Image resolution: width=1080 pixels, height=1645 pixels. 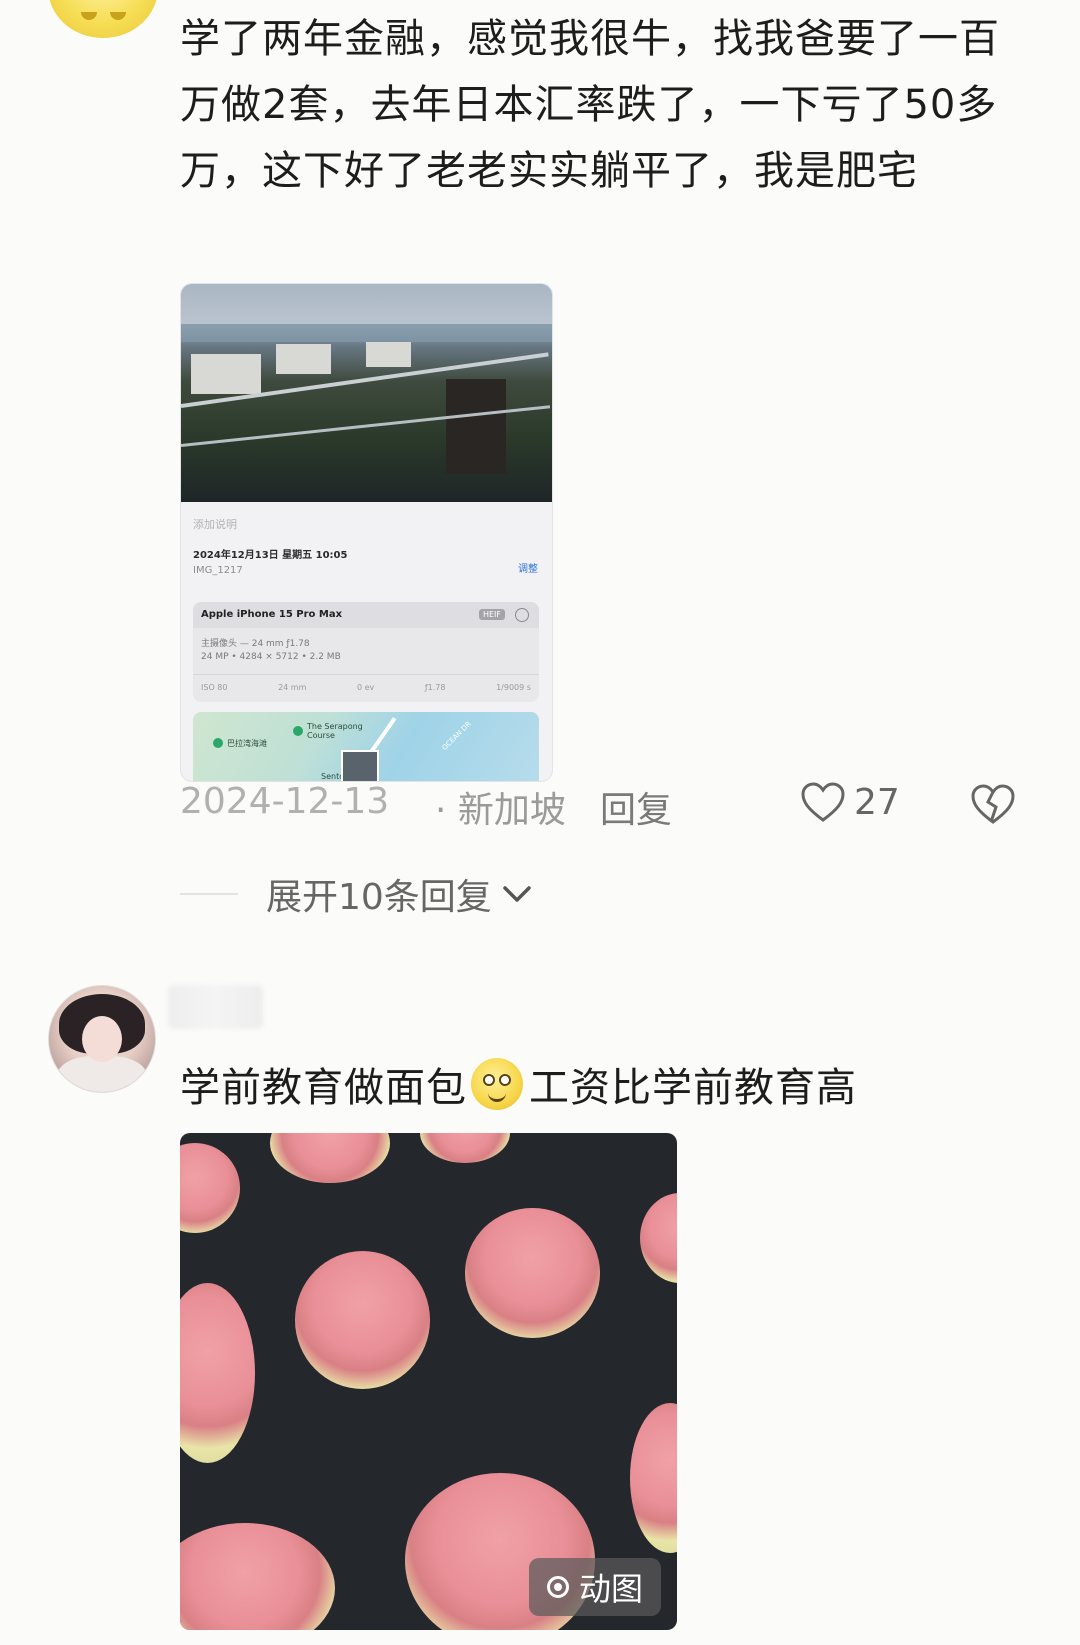 What do you see at coordinates (497, 1084) in the screenshot?
I see `smile-emoji-icon` at bounding box center [497, 1084].